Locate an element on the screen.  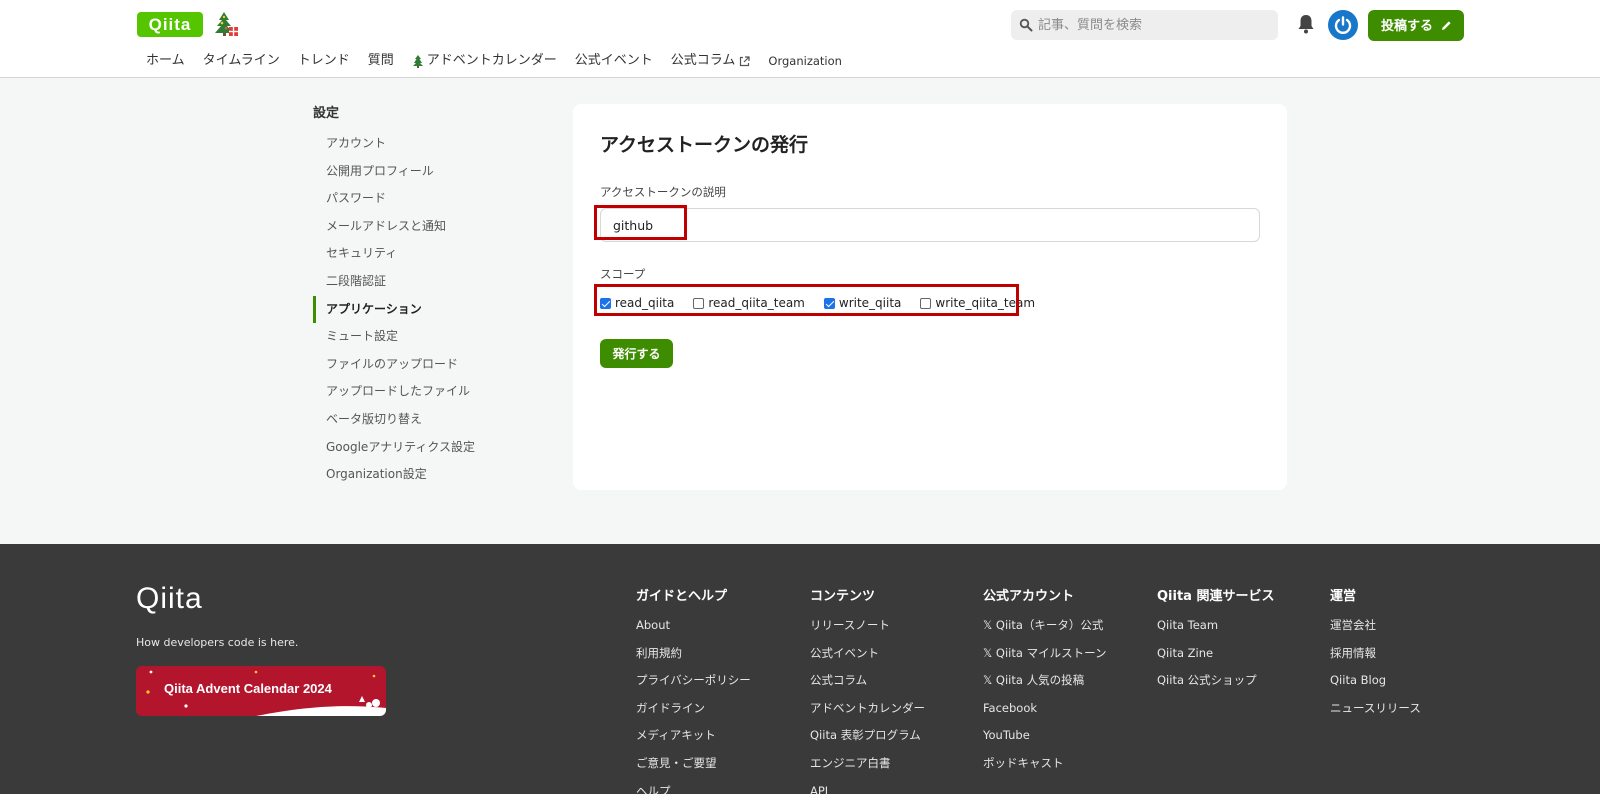
sidebar-item-file-upload: ファイルのアップロード is located at coordinates (428, 365).